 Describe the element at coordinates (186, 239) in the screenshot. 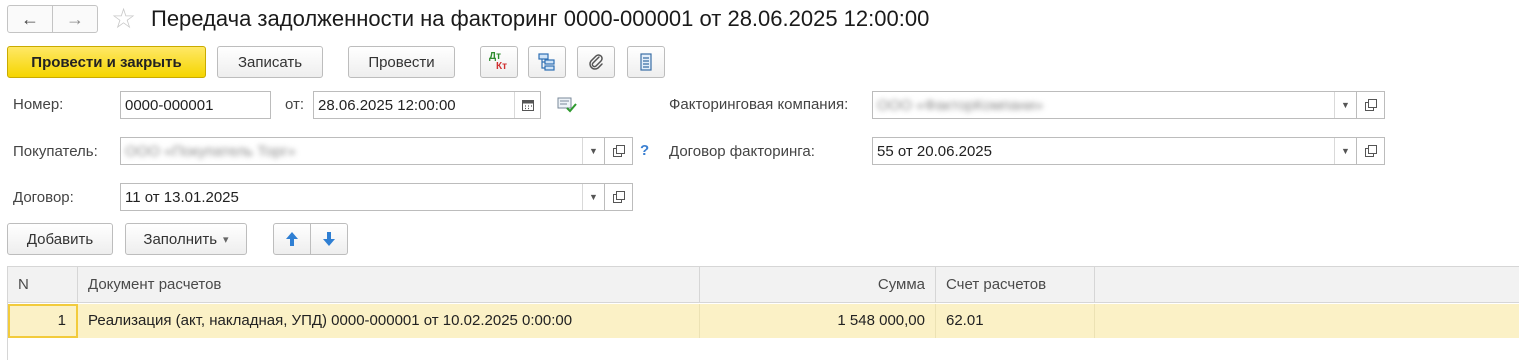

I see `fill-button: Заполнить ▾` at that location.